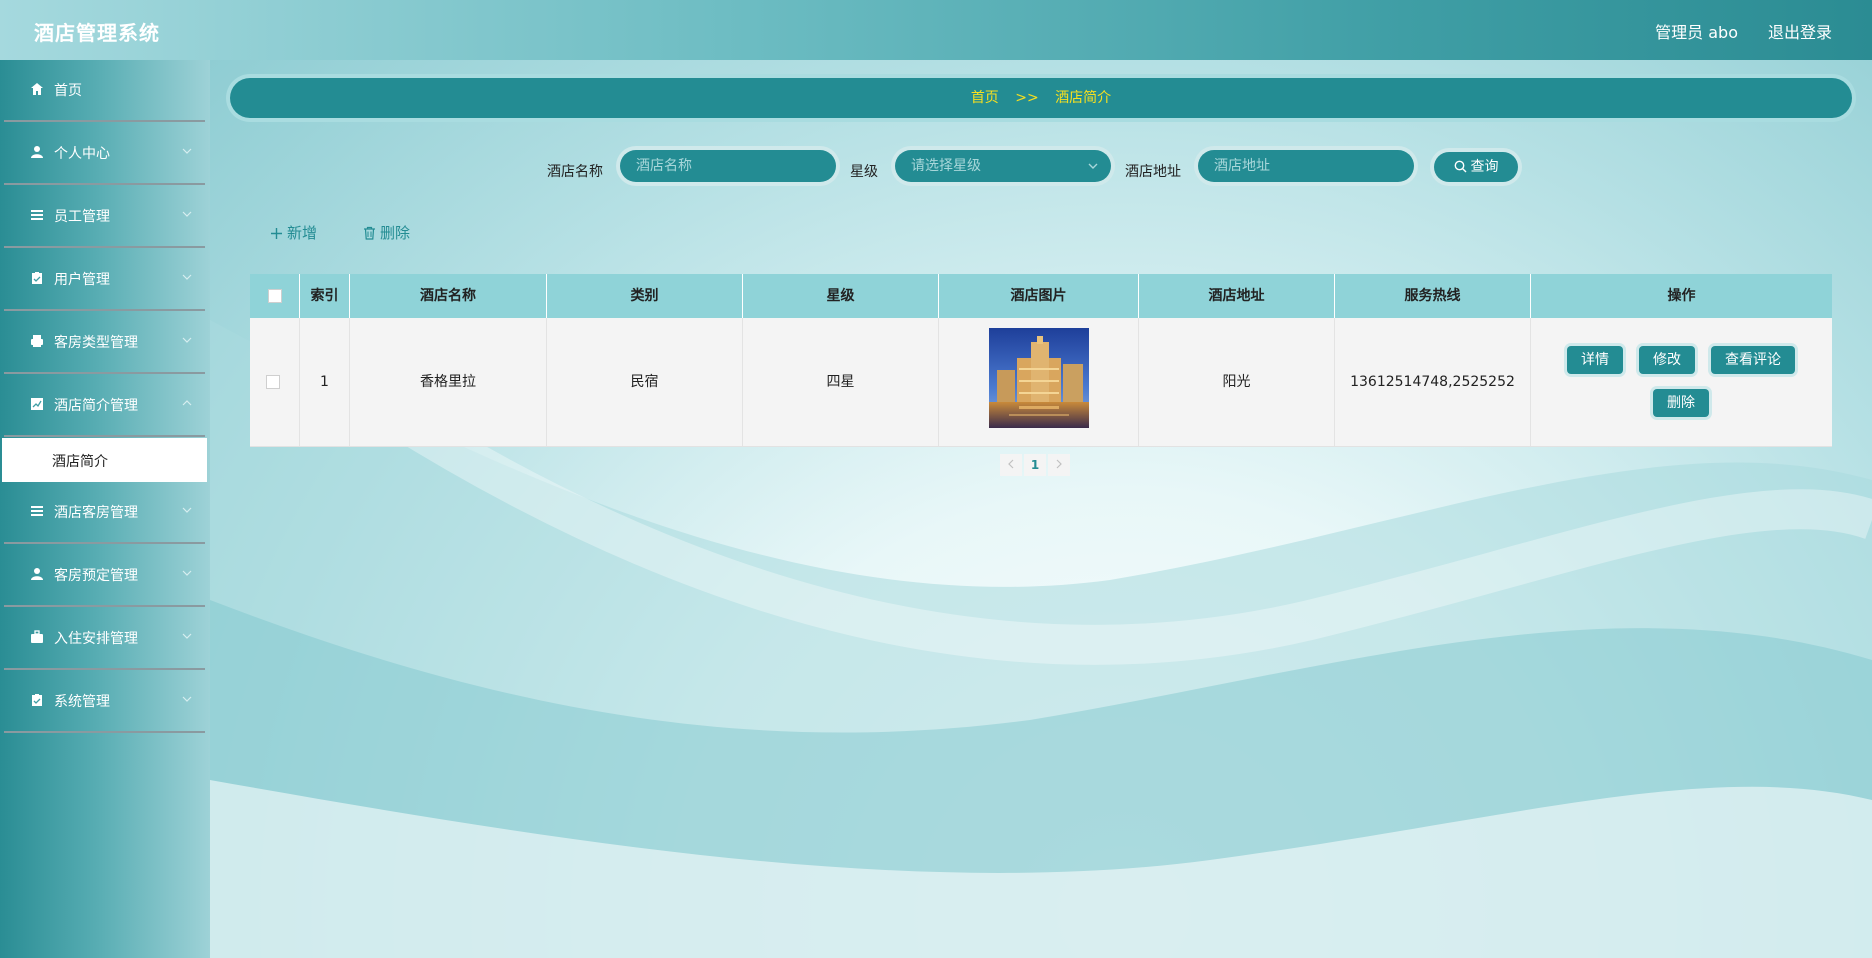 This screenshot has width=1872, height=958. What do you see at coordinates (946, 166) in the screenshot?
I see `star-select-placeholder: 请选择星级` at bounding box center [946, 166].